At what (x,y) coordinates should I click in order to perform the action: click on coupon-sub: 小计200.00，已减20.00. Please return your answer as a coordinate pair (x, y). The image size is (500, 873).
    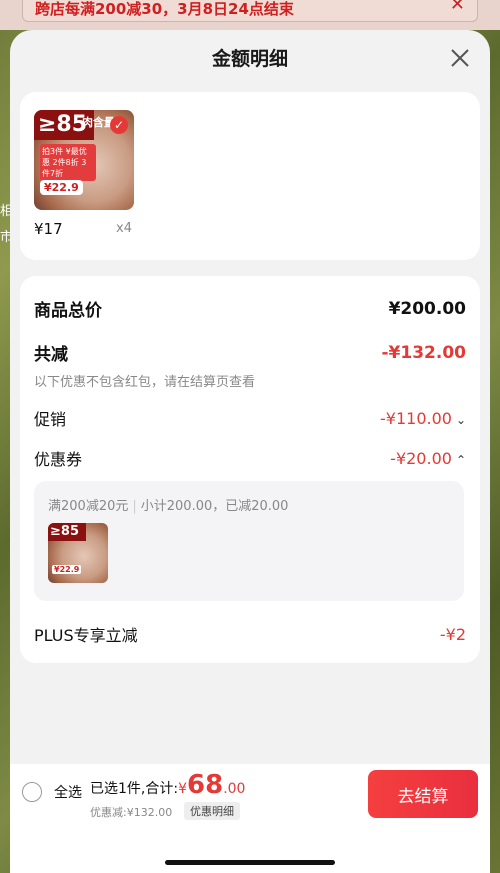
    Looking at the image, I should click on (214, 506).